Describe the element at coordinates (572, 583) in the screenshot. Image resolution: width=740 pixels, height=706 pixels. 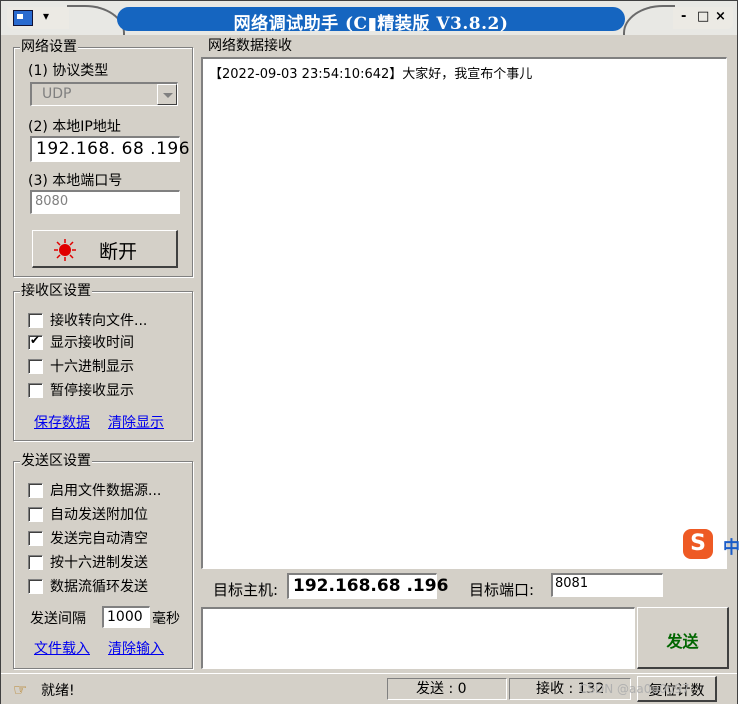
I see `target-port-value: 8081` at that location.